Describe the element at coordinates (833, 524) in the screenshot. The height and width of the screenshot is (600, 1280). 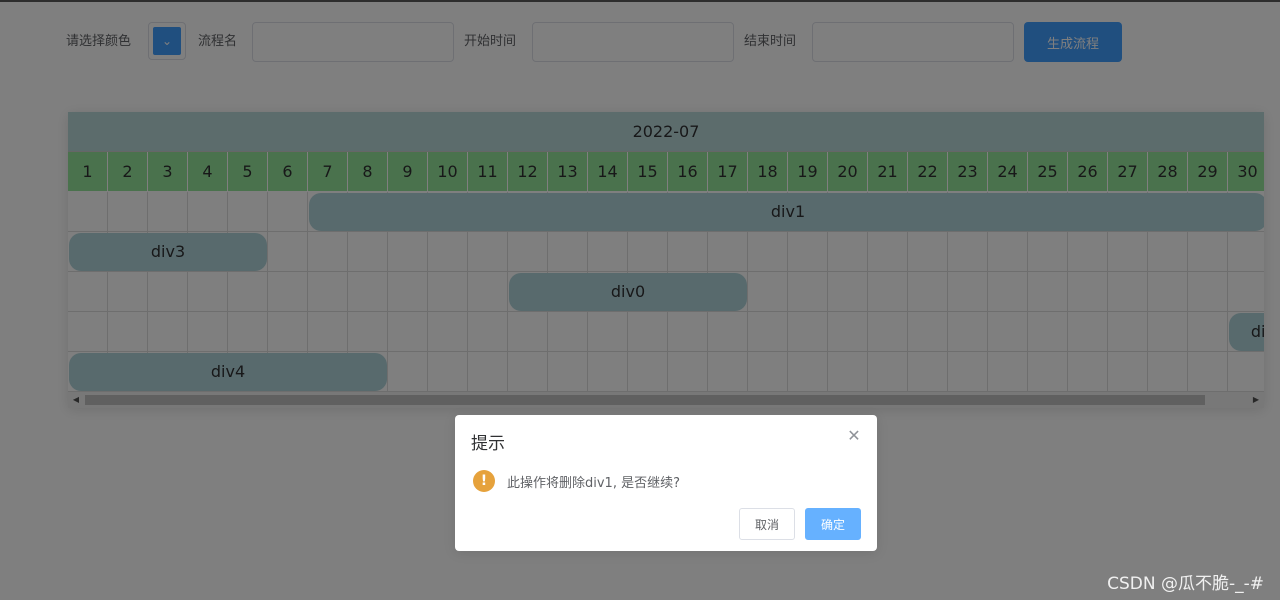
I see `confirm-button: 确定` at that location.